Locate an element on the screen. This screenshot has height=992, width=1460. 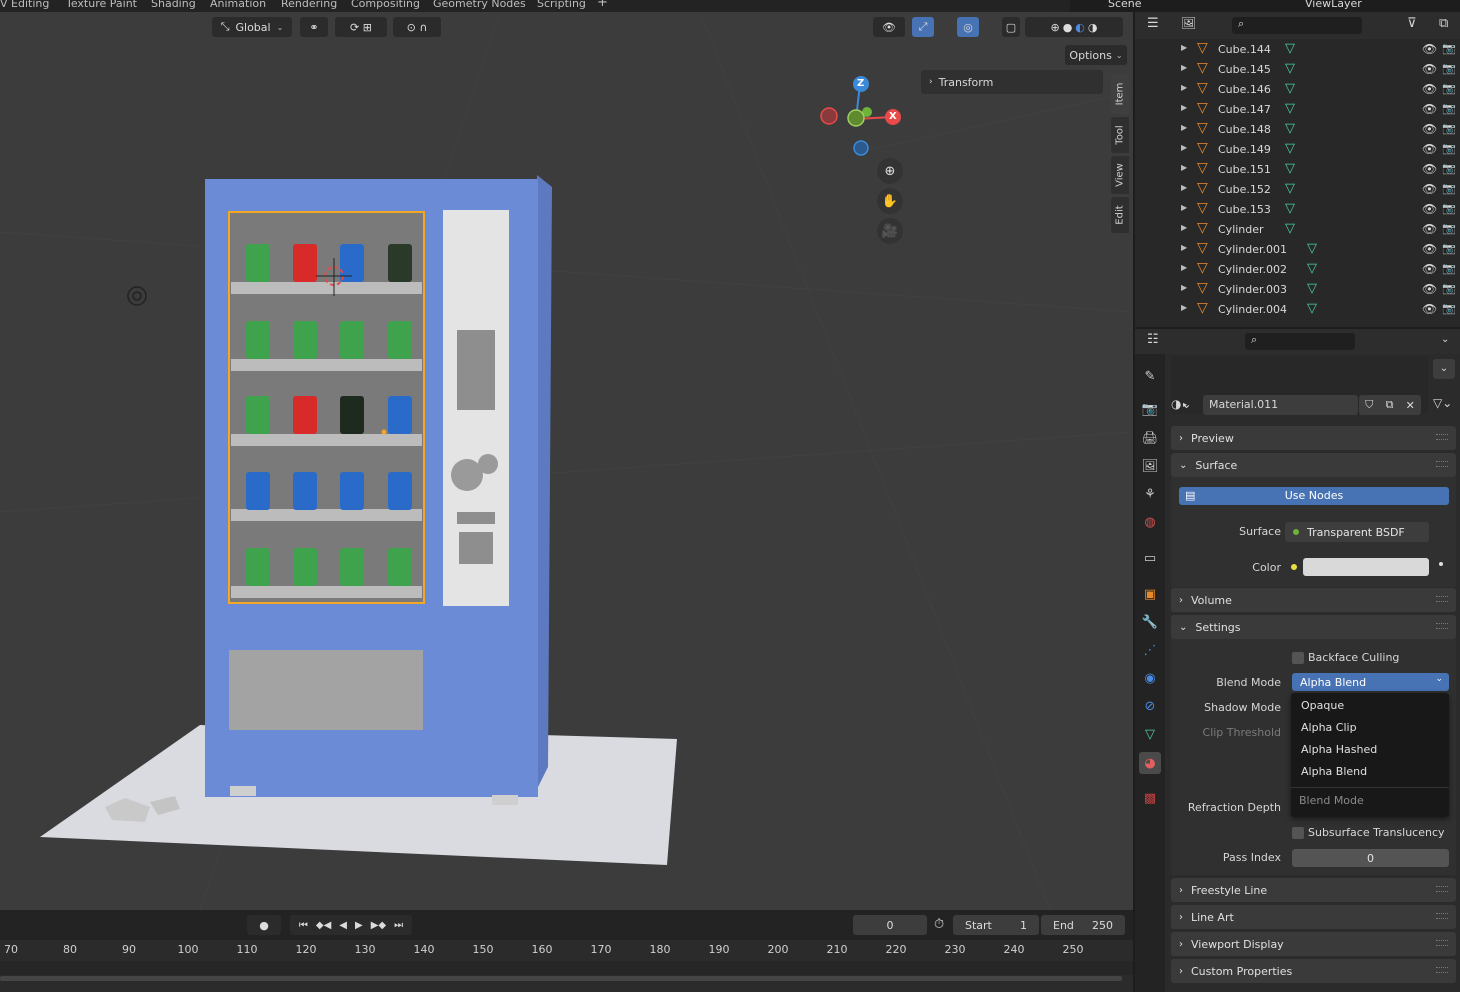
jump-start-icon: ⏮ is located at coordinates (303, 925).